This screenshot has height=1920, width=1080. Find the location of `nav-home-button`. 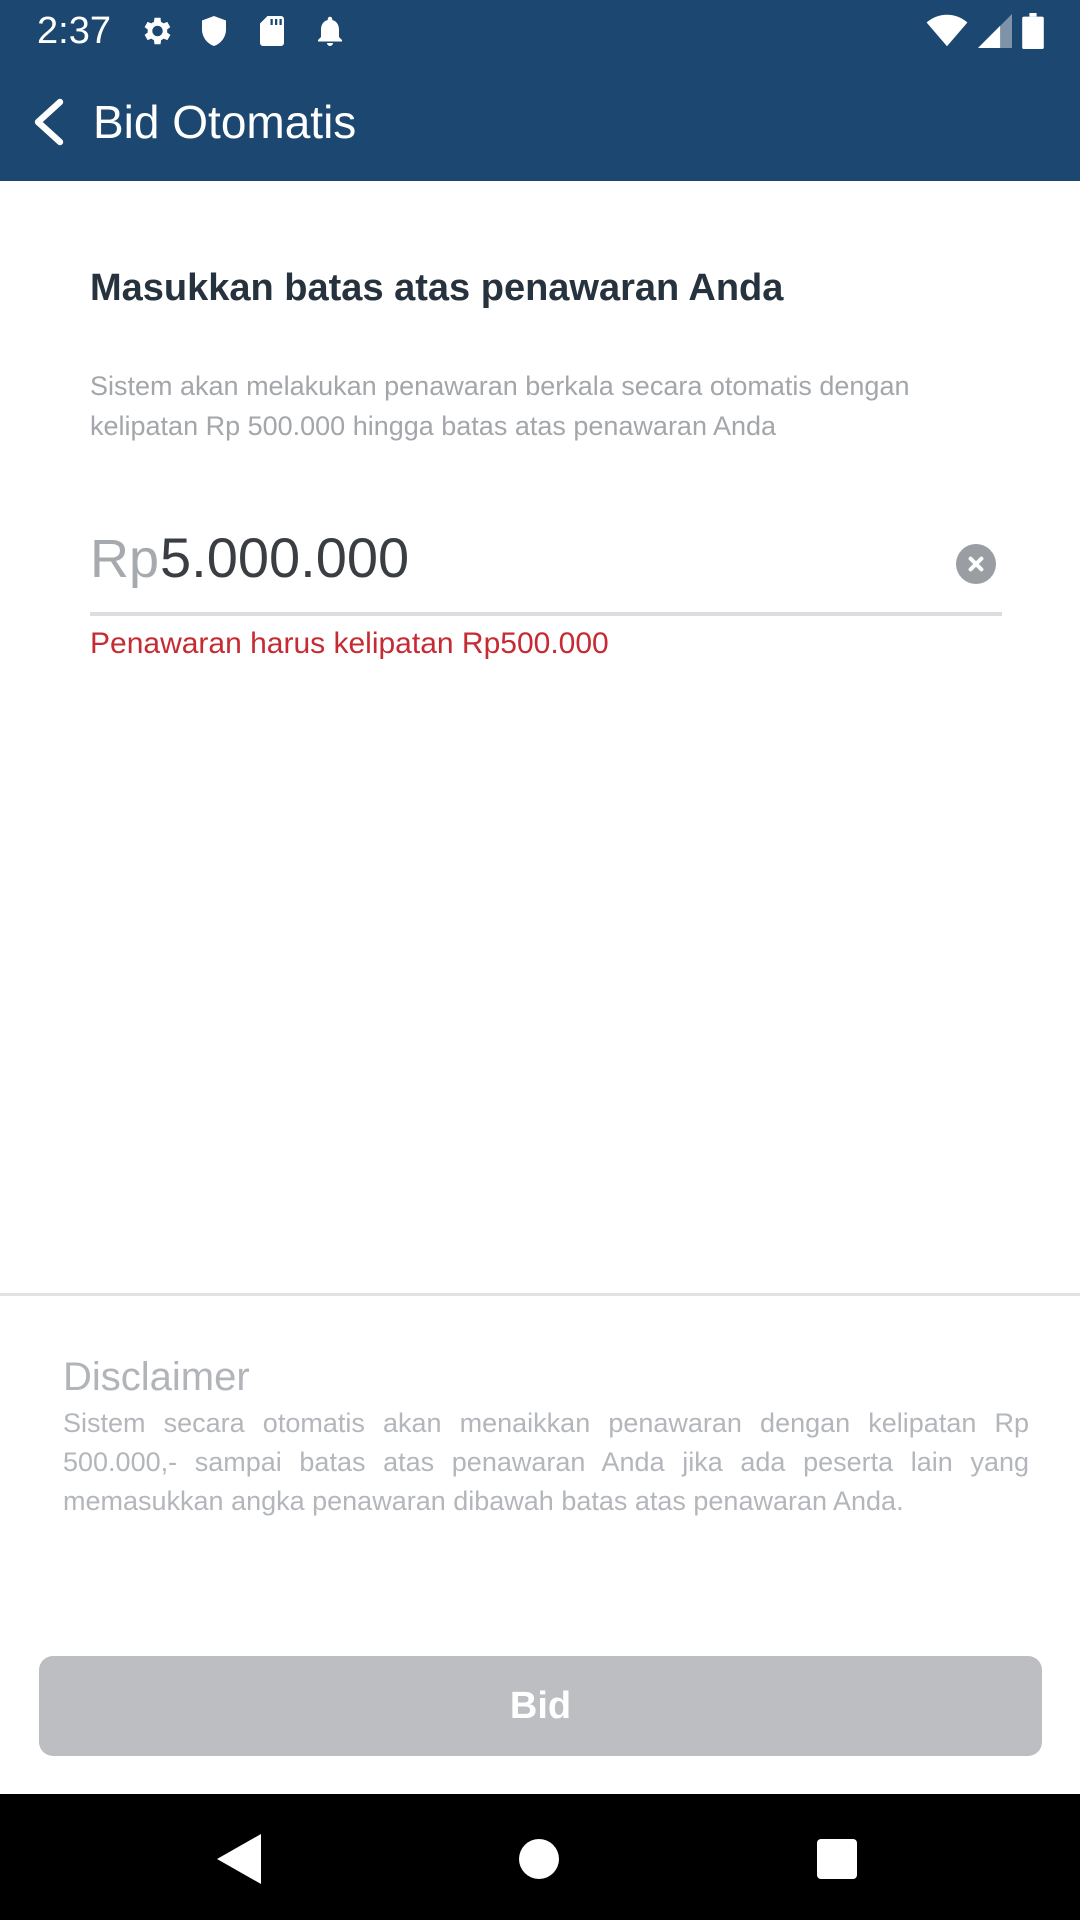

nav-home-button is located at coordinates (539, 1859).